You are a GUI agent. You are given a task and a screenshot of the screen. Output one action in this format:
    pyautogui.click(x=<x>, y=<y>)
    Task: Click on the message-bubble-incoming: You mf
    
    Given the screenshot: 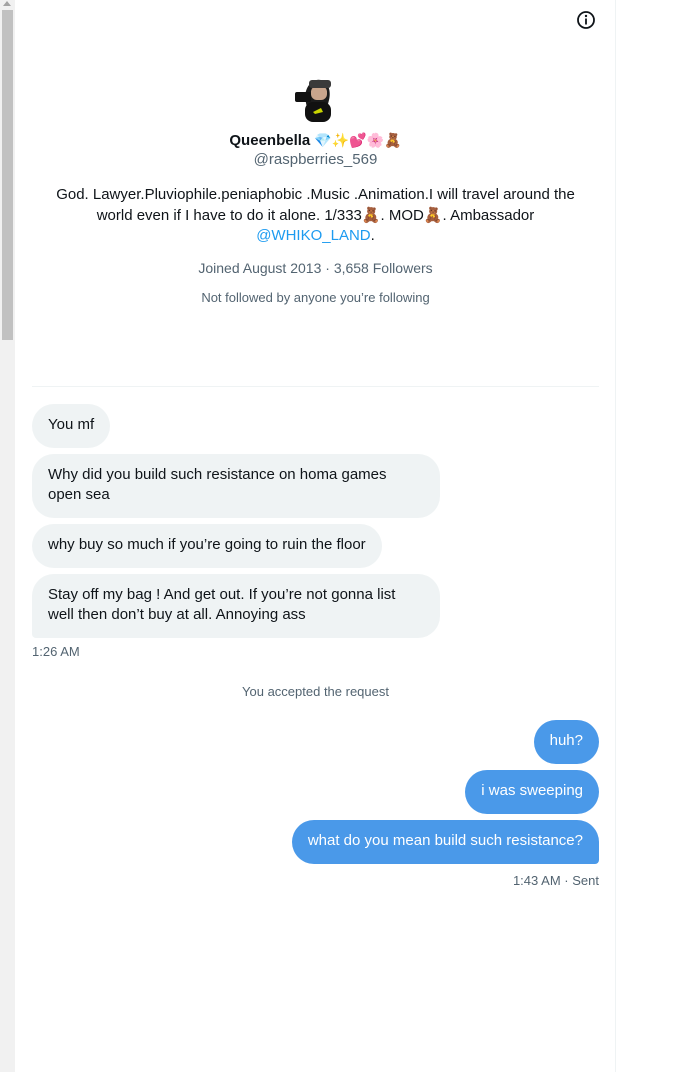 What is the action you would take?
    pyautogui.click(x=71, y=426)
    